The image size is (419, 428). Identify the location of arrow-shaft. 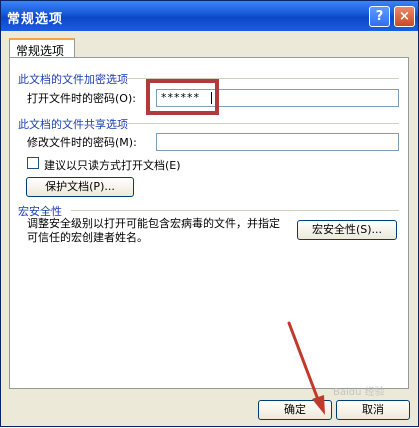
(304, 364).